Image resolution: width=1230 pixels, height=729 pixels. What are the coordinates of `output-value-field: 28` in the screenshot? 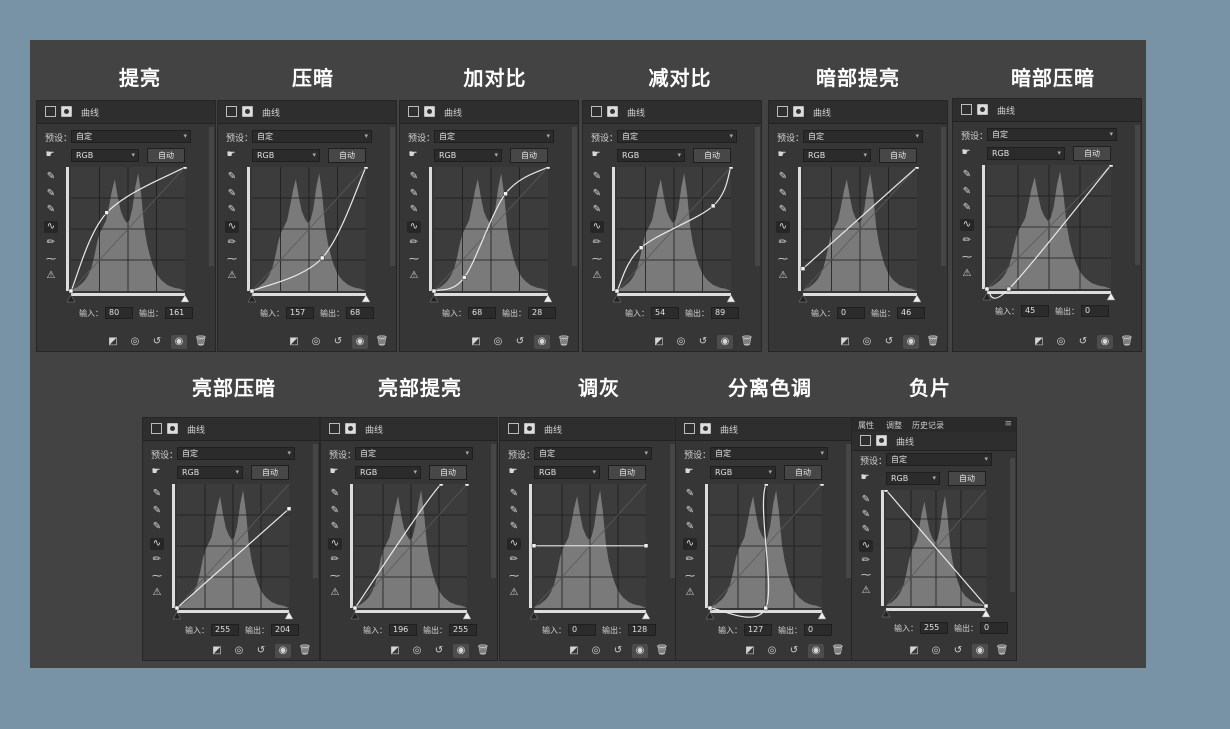 It's located at (542, 313).